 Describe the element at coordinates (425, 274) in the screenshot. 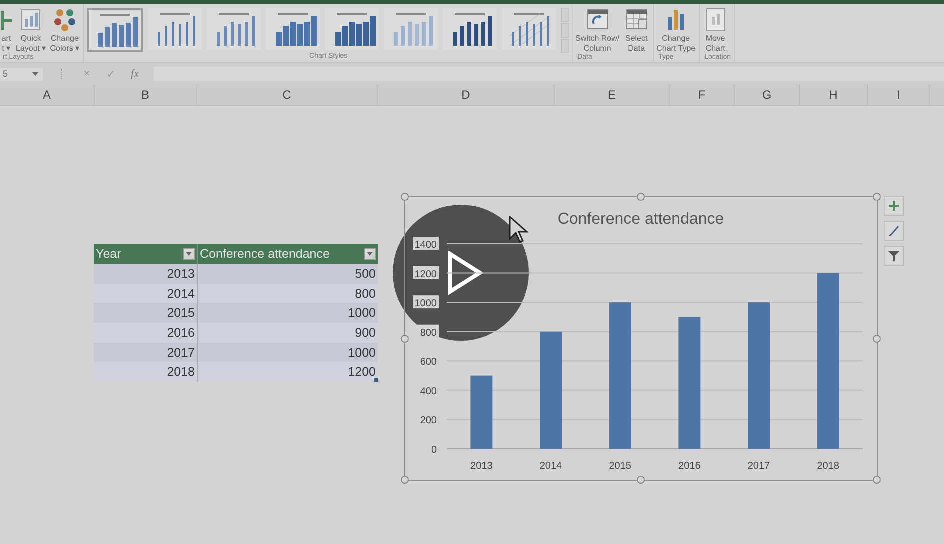

I see `y-axis-label: 1200` at that location.